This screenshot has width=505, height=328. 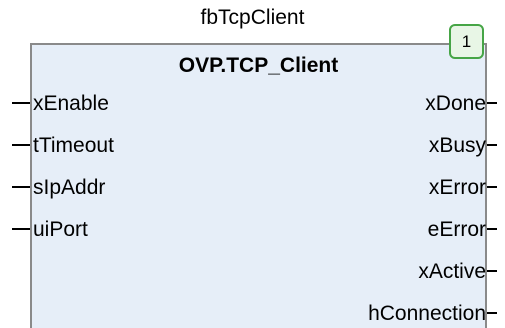 What do you see at coordinates (457, 146) in the screenshot?
I see `output-pin-xbusy: xBusy` at bounding box center [457, 146].